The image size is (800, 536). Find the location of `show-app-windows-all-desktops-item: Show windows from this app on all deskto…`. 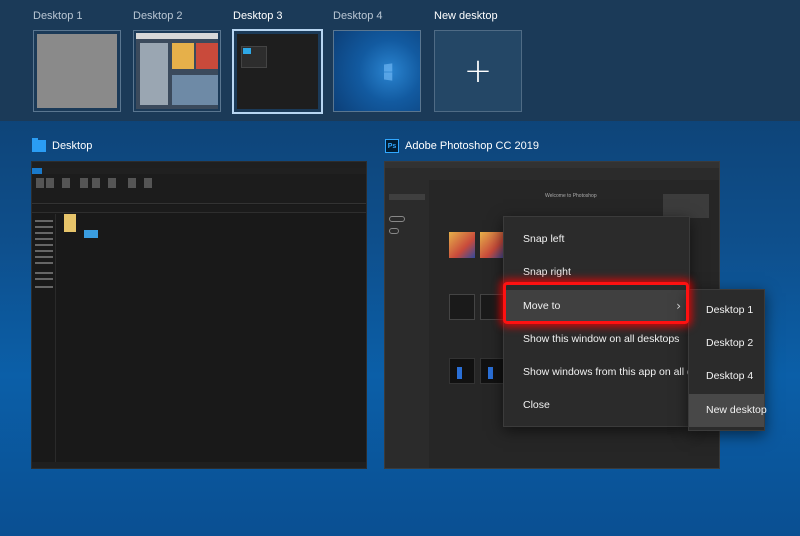

show-app-windows-all-desktops-item: Show windows from this app on all deskto… is located at coordinates (616, 372).